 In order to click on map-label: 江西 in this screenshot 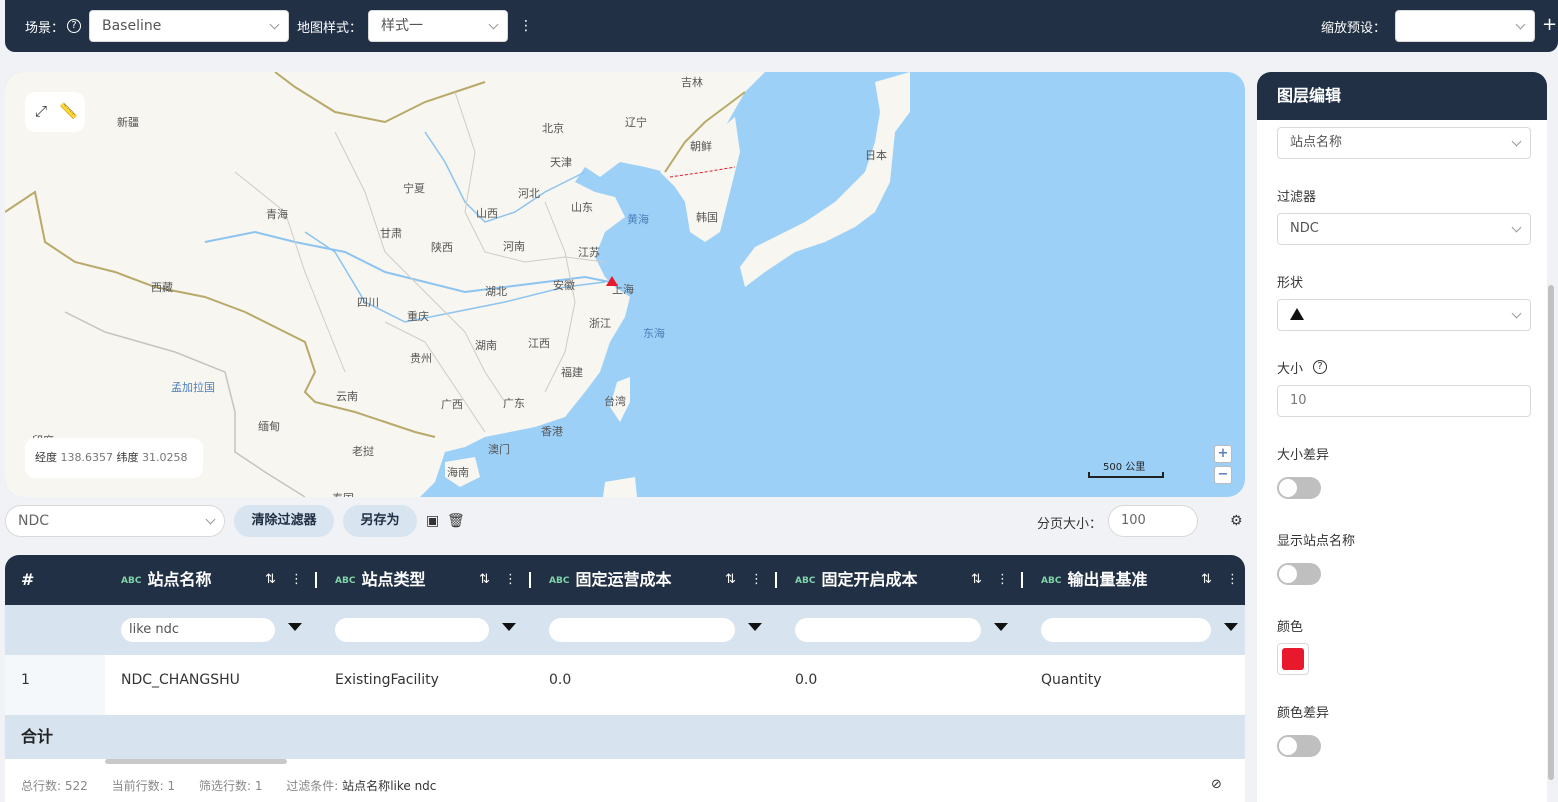, I will do `click(539, 343)`.